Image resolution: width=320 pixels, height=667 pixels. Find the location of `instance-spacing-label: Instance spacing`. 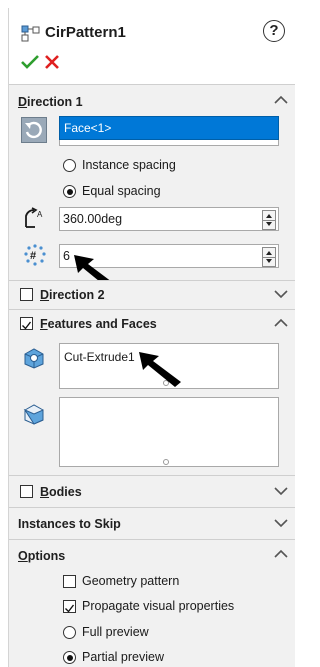

instance-spacing-label: Instance spacing is located at coordinates (129, 165).